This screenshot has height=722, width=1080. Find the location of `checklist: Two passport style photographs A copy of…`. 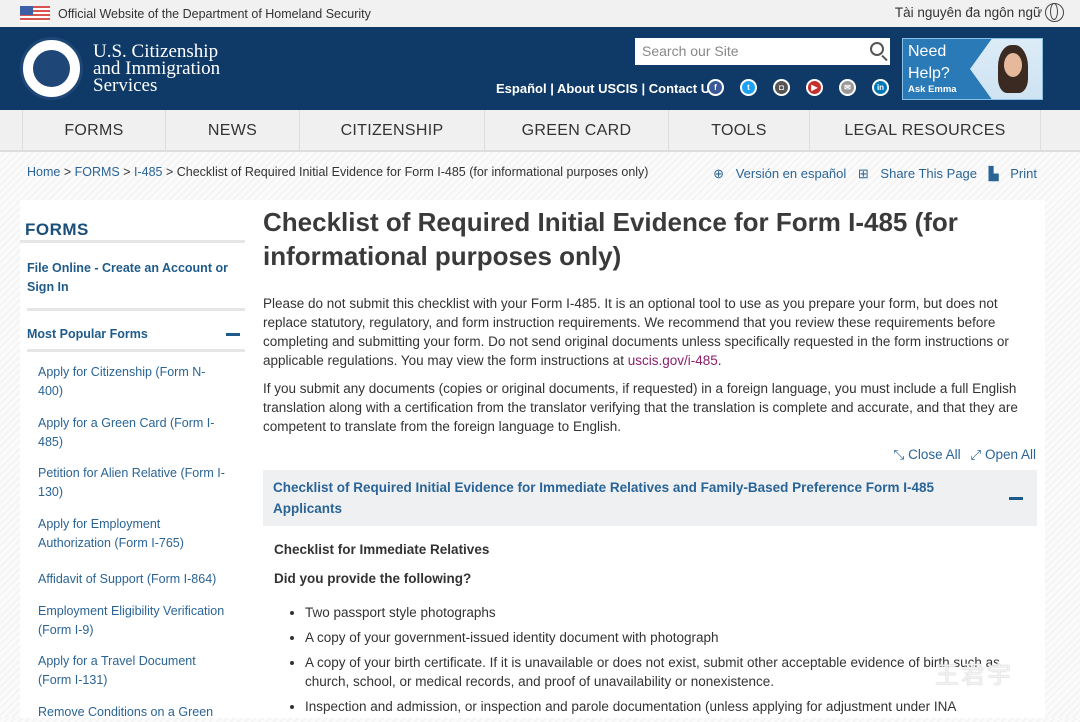

checklist: Two passport style photographs A copy of… is located at coordinates (665, 662).